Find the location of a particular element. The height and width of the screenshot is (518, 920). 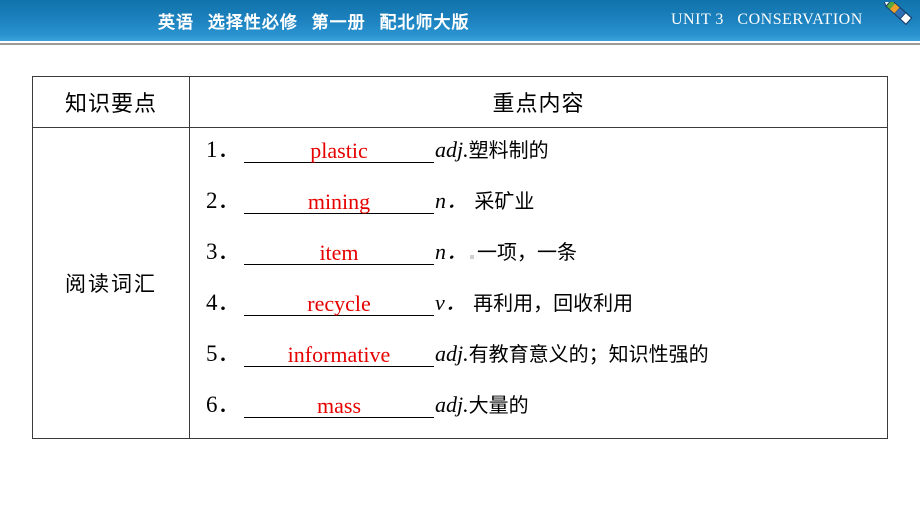

vocabulary-item-number: 5． is located at coordinates (223, 353).